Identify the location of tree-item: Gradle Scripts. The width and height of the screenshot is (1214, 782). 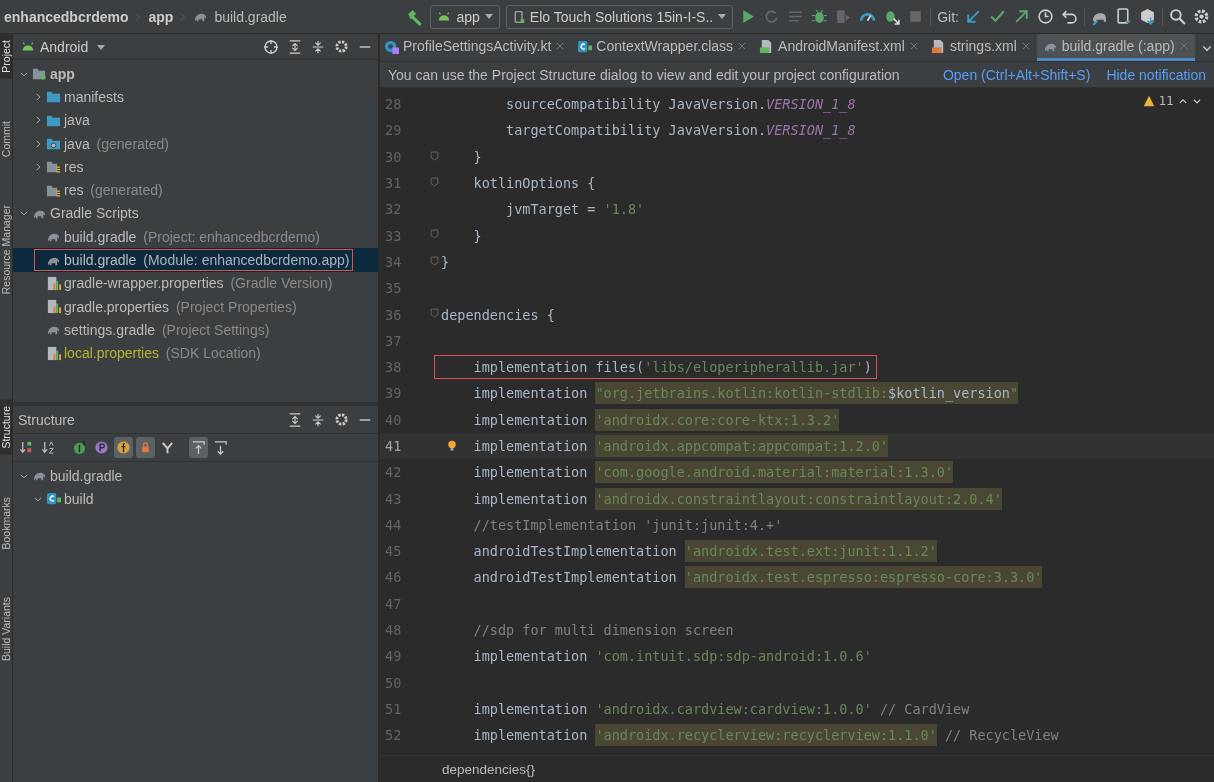
(195, 213).